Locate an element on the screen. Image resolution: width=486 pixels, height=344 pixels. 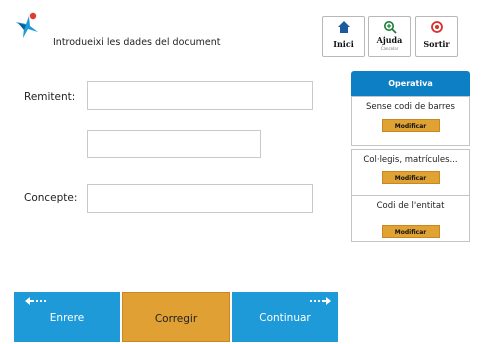
arrow-right-icon is located at coordinates (320, 301).